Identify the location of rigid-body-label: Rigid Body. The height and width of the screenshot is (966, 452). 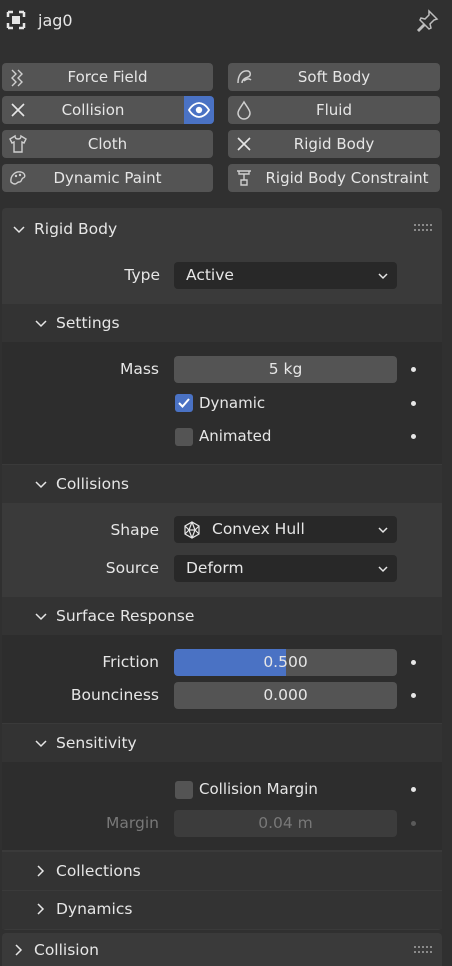
(334, 144).